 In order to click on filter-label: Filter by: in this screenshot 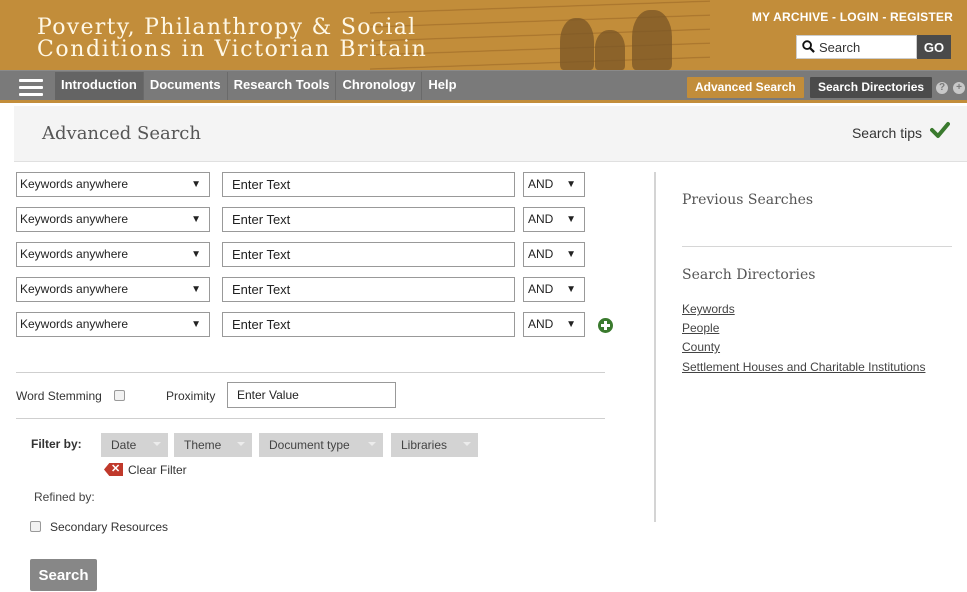, I will do `click(56, 444)`.